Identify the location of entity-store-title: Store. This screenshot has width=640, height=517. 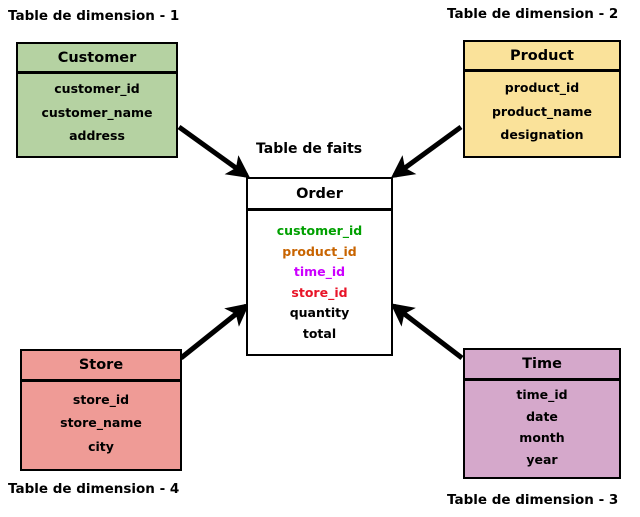
(101, 366).